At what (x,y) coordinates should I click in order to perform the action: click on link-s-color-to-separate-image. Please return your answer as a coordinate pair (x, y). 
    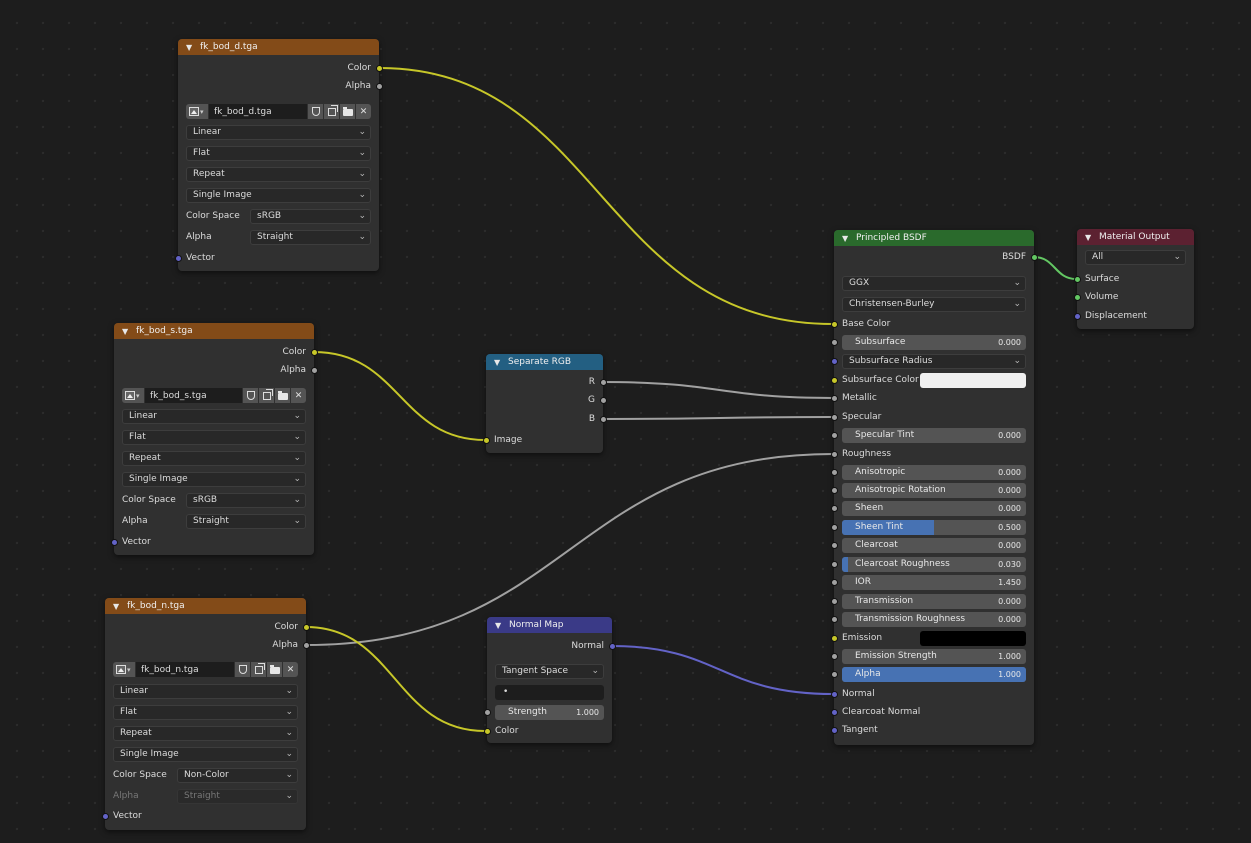
    Looking at the image, I should click on (399, 396).